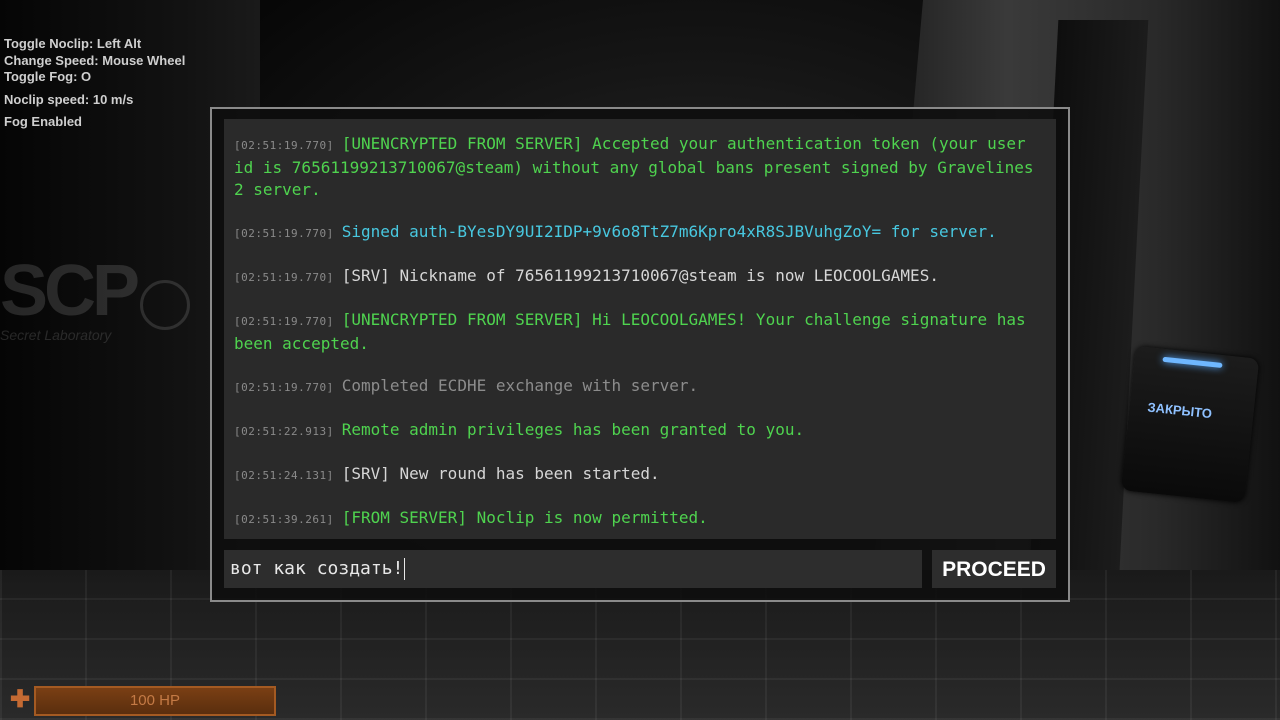 The height and width of the screenshot is (720, 1280). Describe the element at coordinates (284, 431) in the screenshot. I see `console-entry-timestamp: [02:51:22.913]` at that location.